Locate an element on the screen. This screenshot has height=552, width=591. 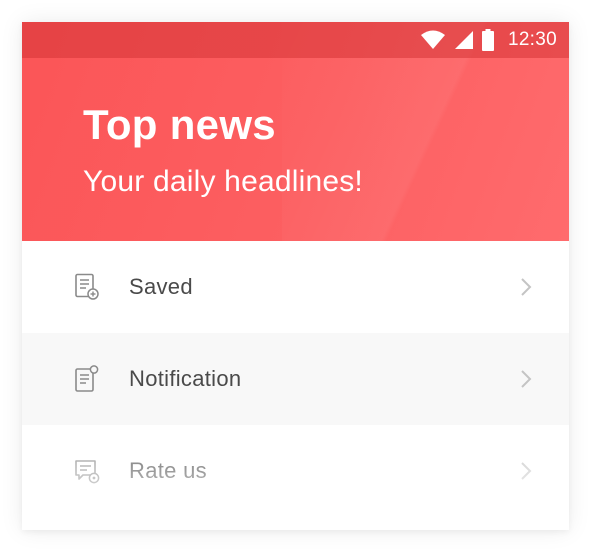
menu-item-label: Saved is located at coordinates (161, 286).